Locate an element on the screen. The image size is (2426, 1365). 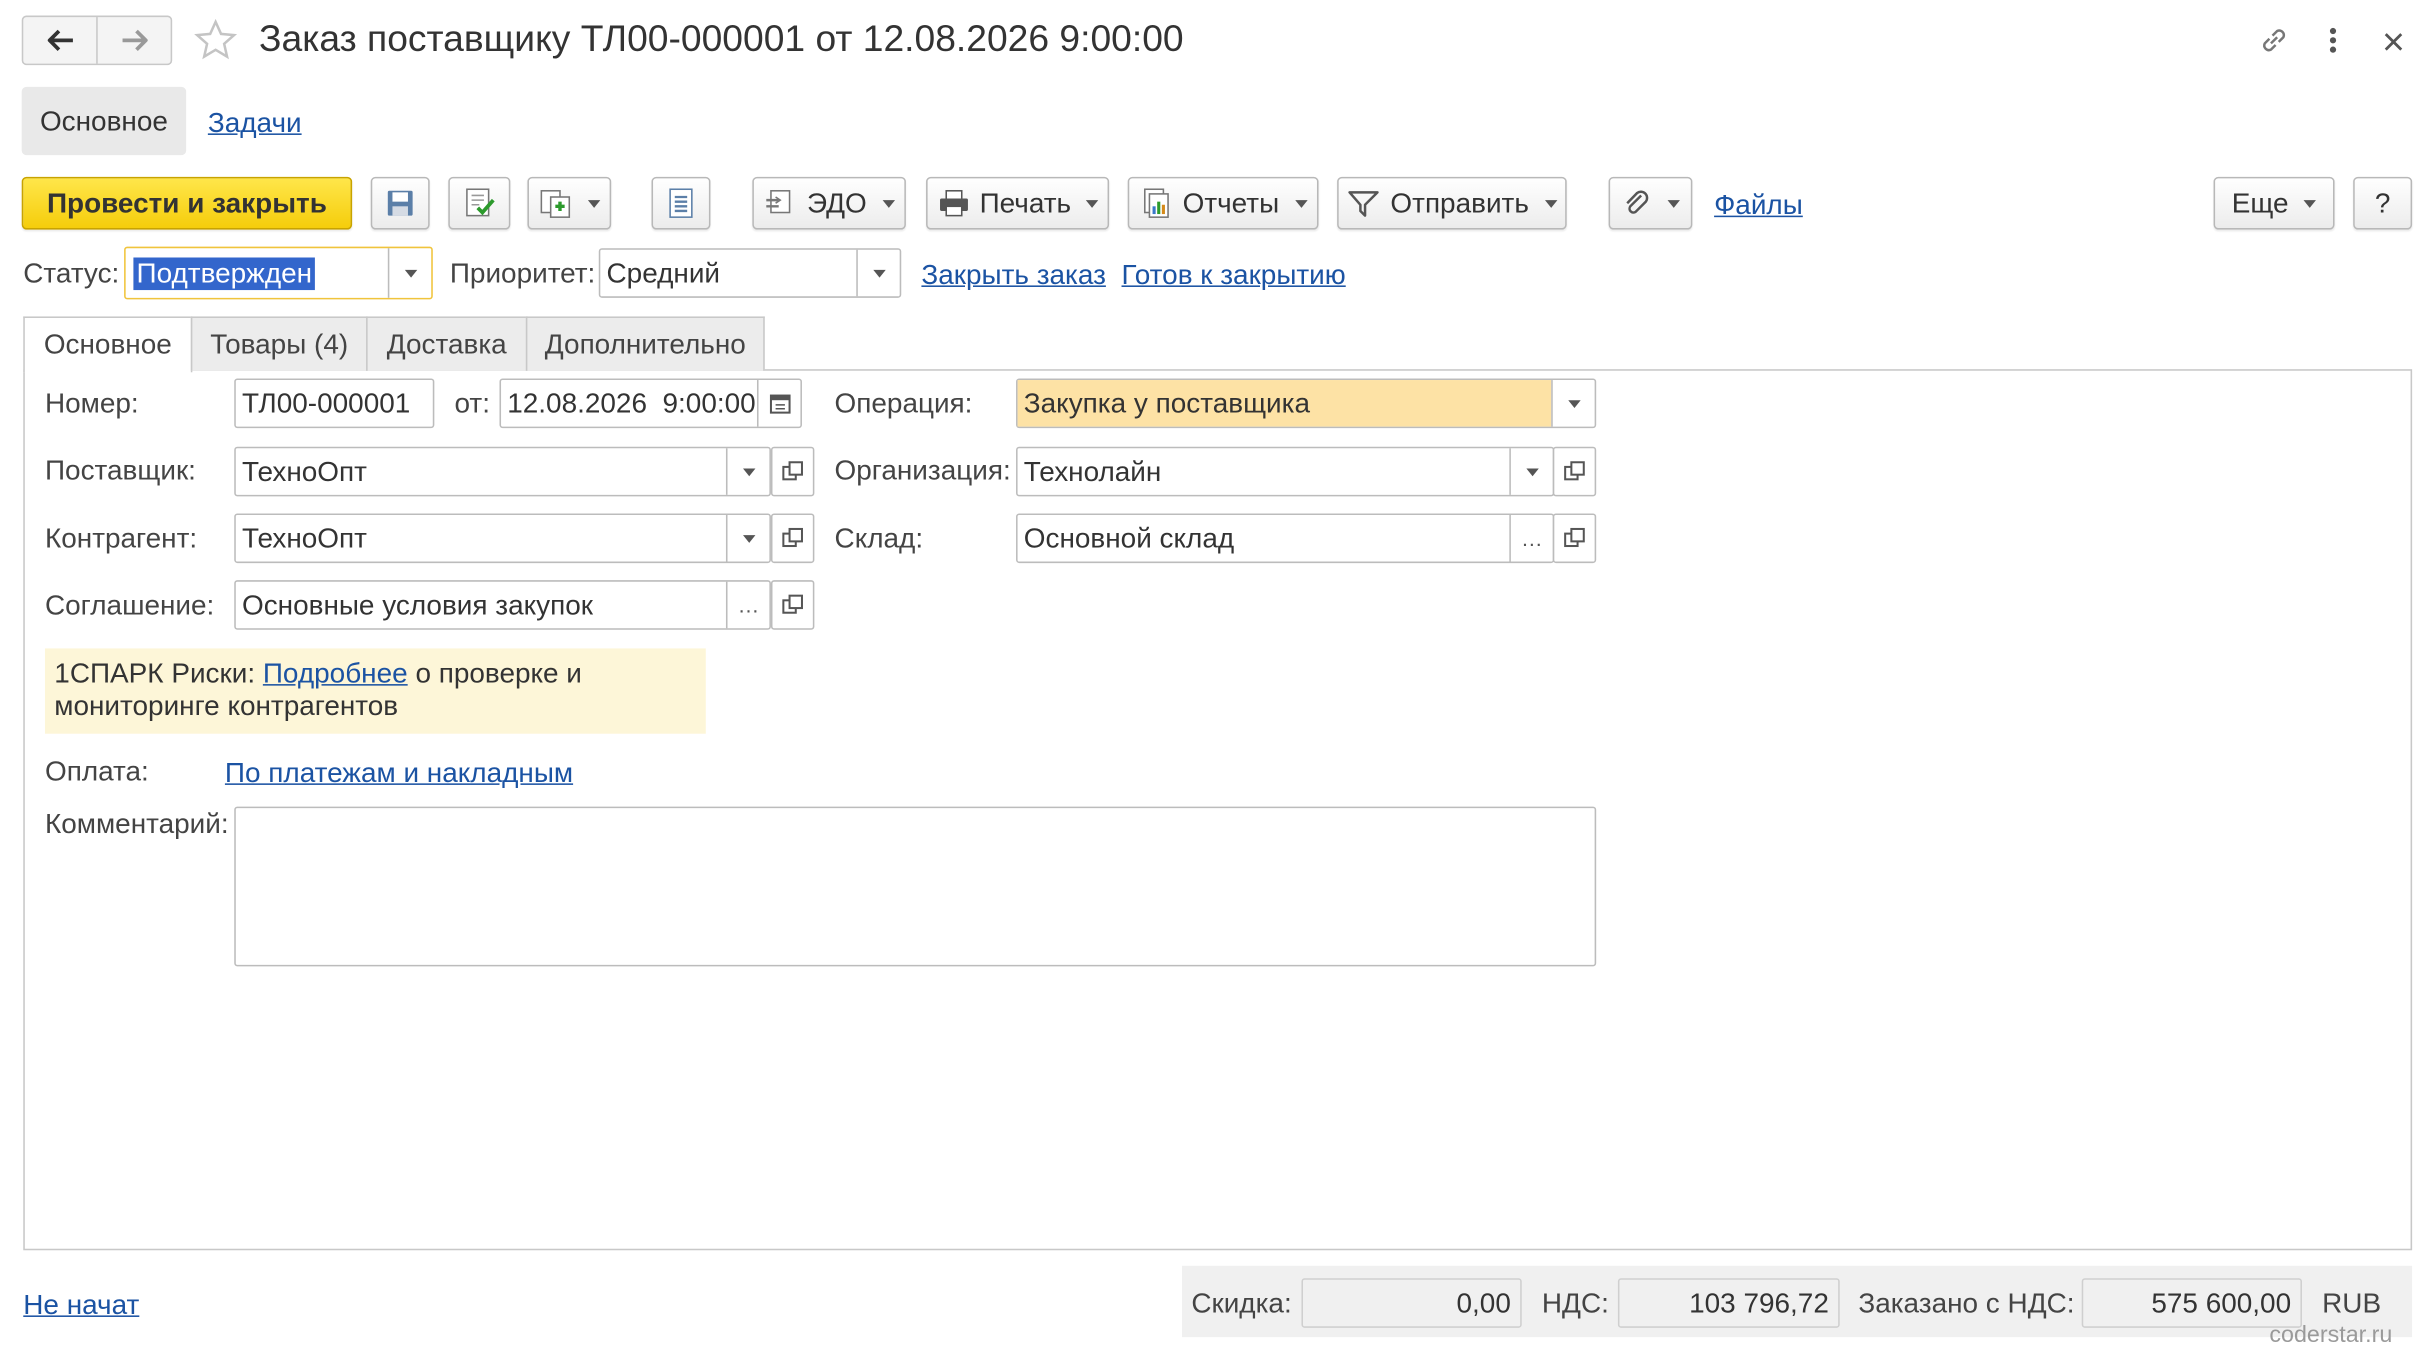
forward-button is located at coordinates (133, 40).